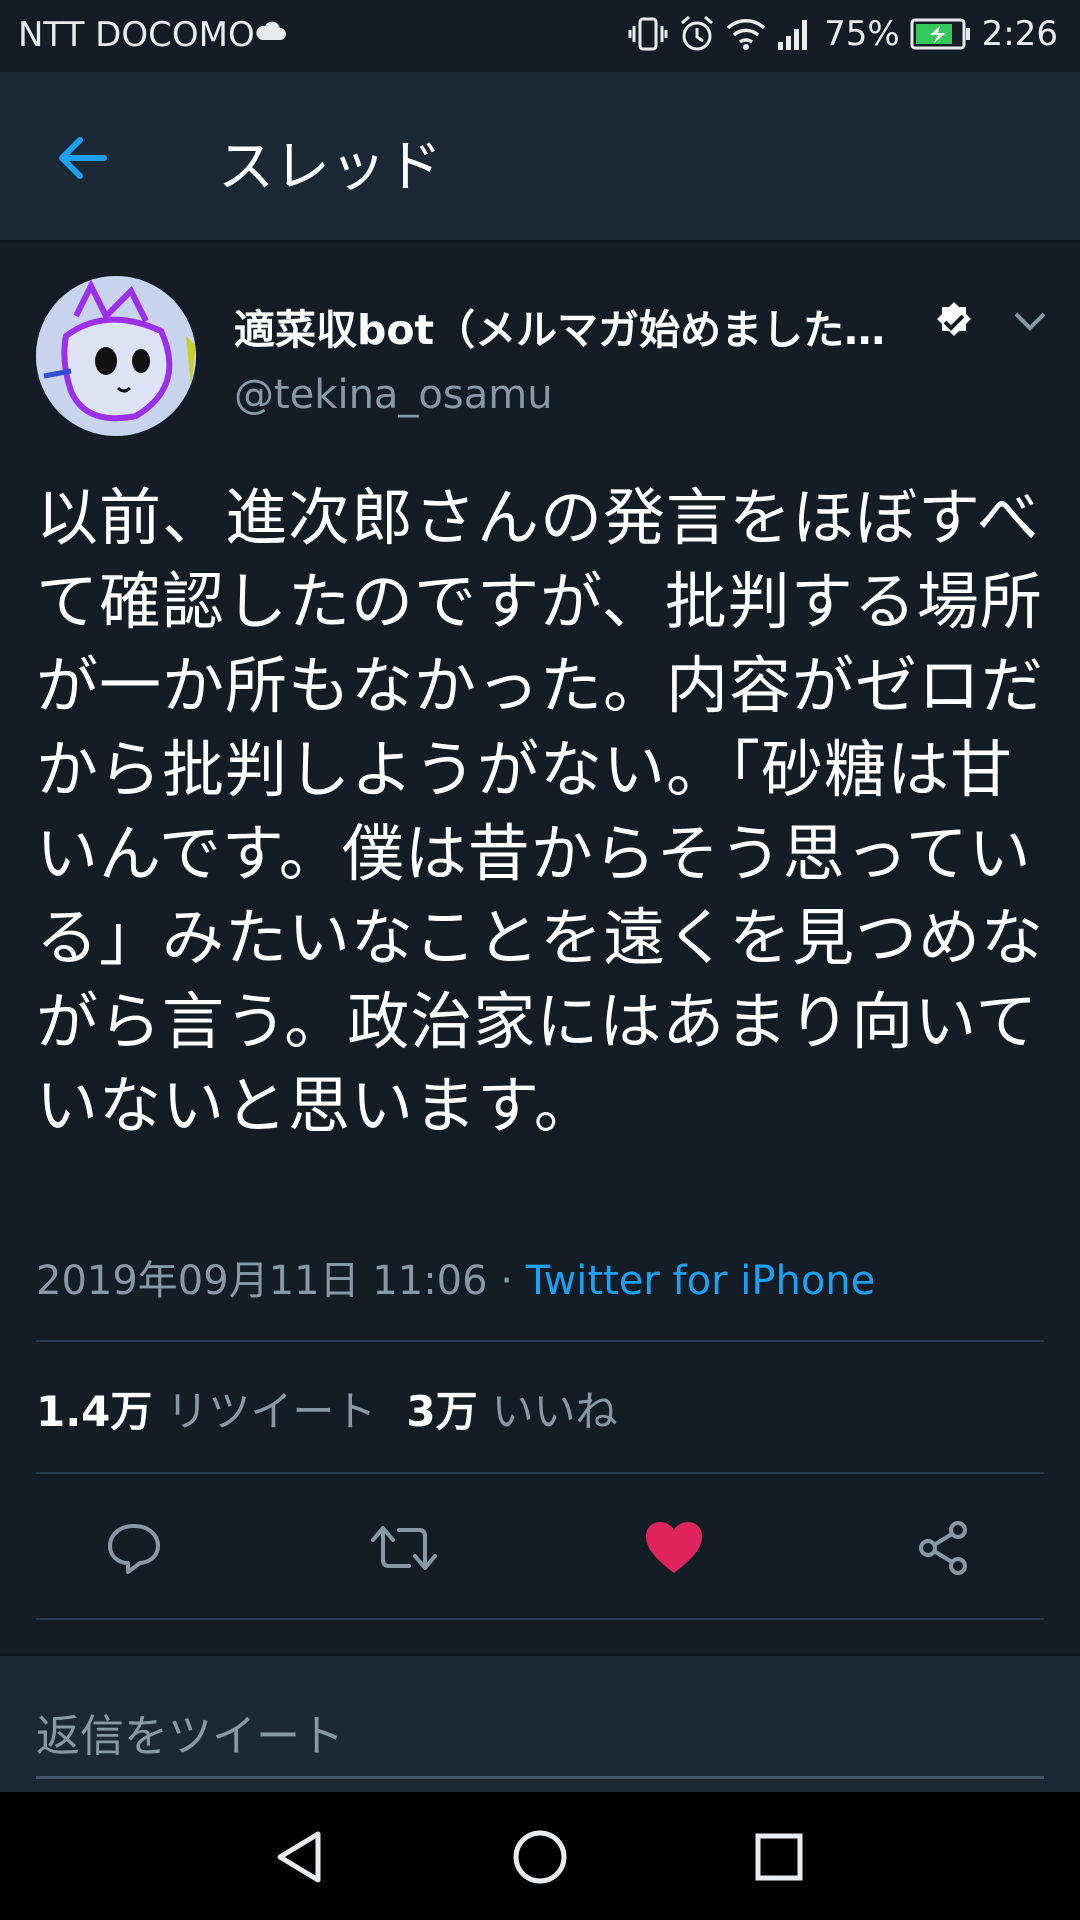  I want to click on clock: 2:26, so click(1019, 34).